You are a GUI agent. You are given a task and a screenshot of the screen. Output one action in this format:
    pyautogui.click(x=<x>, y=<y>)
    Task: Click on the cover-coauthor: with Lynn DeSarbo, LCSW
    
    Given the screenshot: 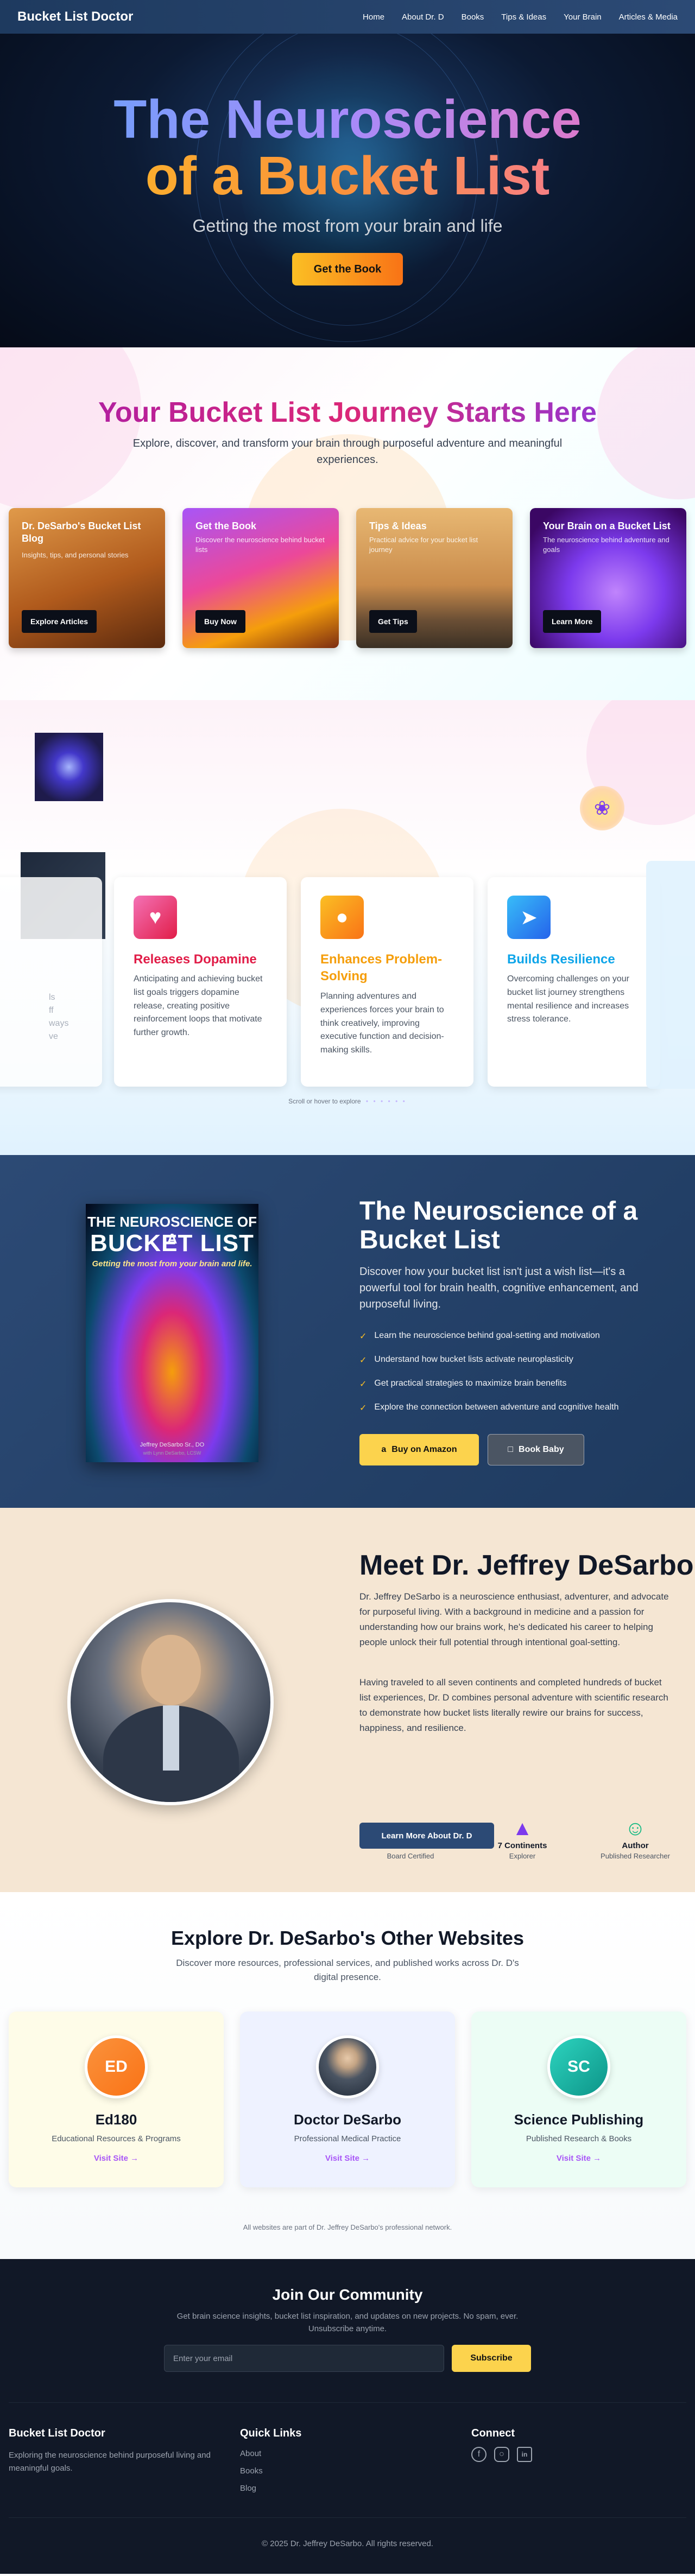 What is the action you would take?
    pyautogui.click(x=172, y=1453)
    